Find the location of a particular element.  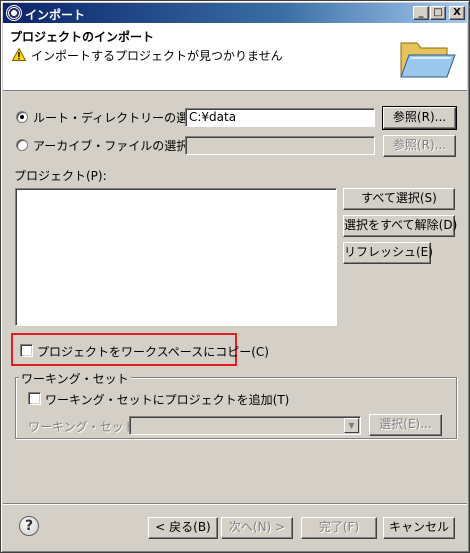

maximize-button: □ is located at coordinates (438, 13).